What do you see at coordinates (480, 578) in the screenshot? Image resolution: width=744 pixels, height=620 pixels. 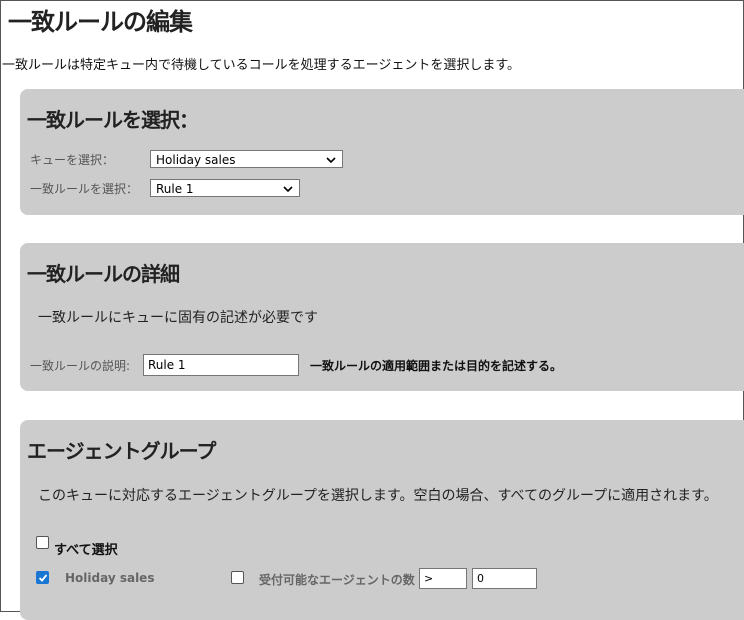 I see `agent-count-value: 0` at bounding box center [480, 578].